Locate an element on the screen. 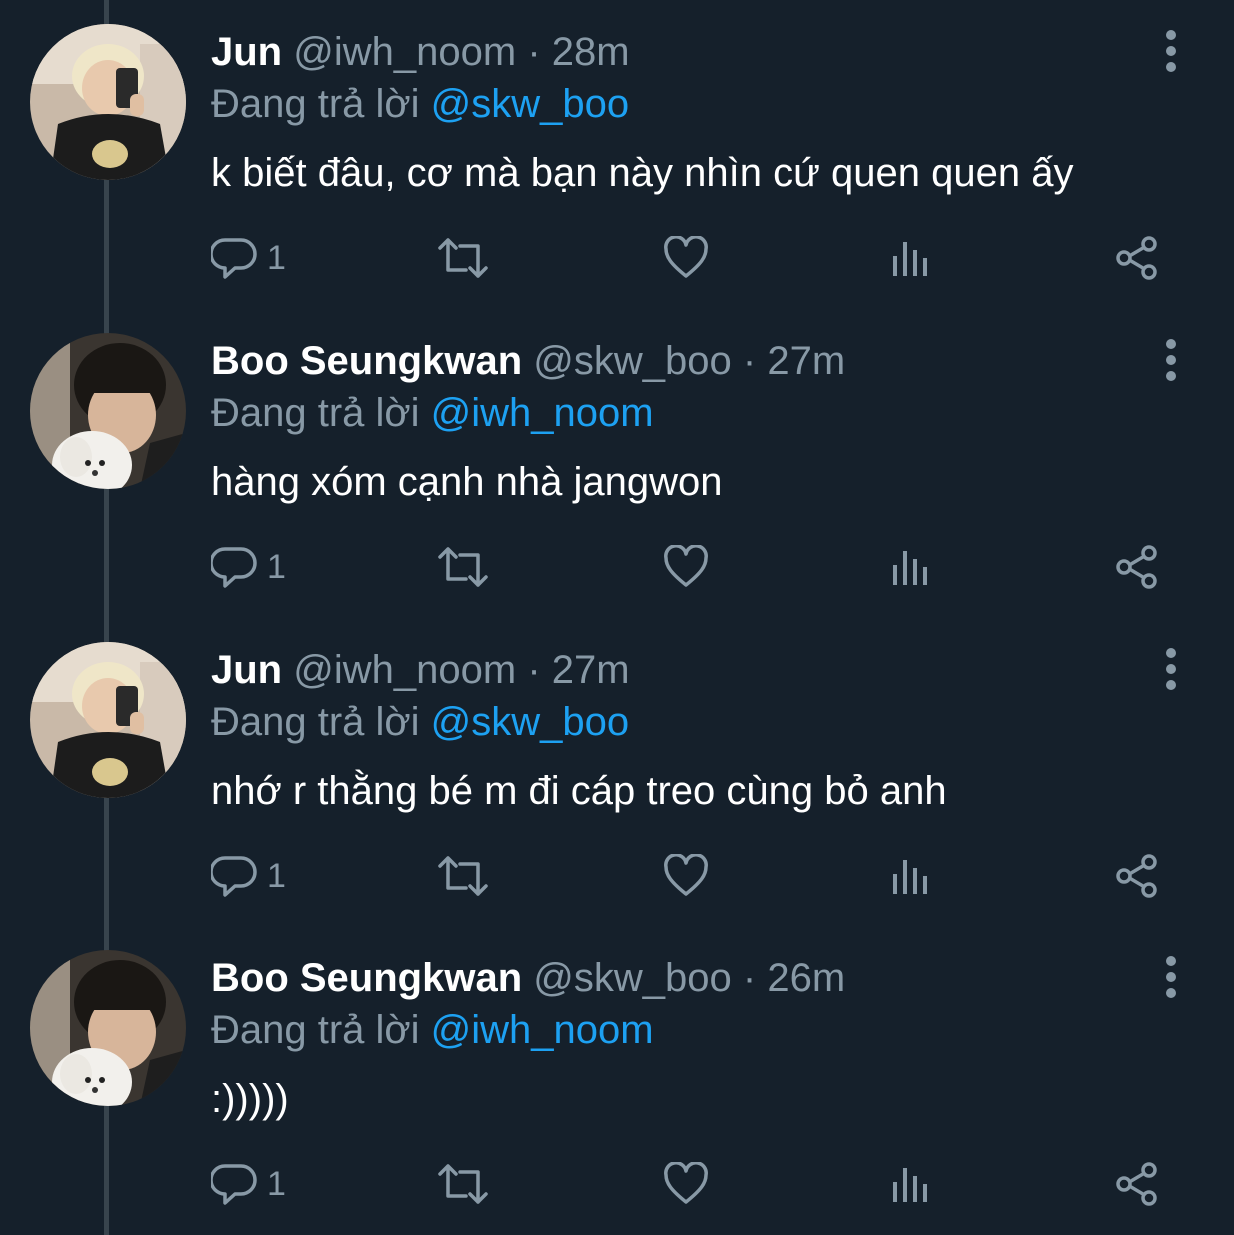  tweet-text: hàng xóm cạnh nhà jangwon is located at coordinates (467, 482).